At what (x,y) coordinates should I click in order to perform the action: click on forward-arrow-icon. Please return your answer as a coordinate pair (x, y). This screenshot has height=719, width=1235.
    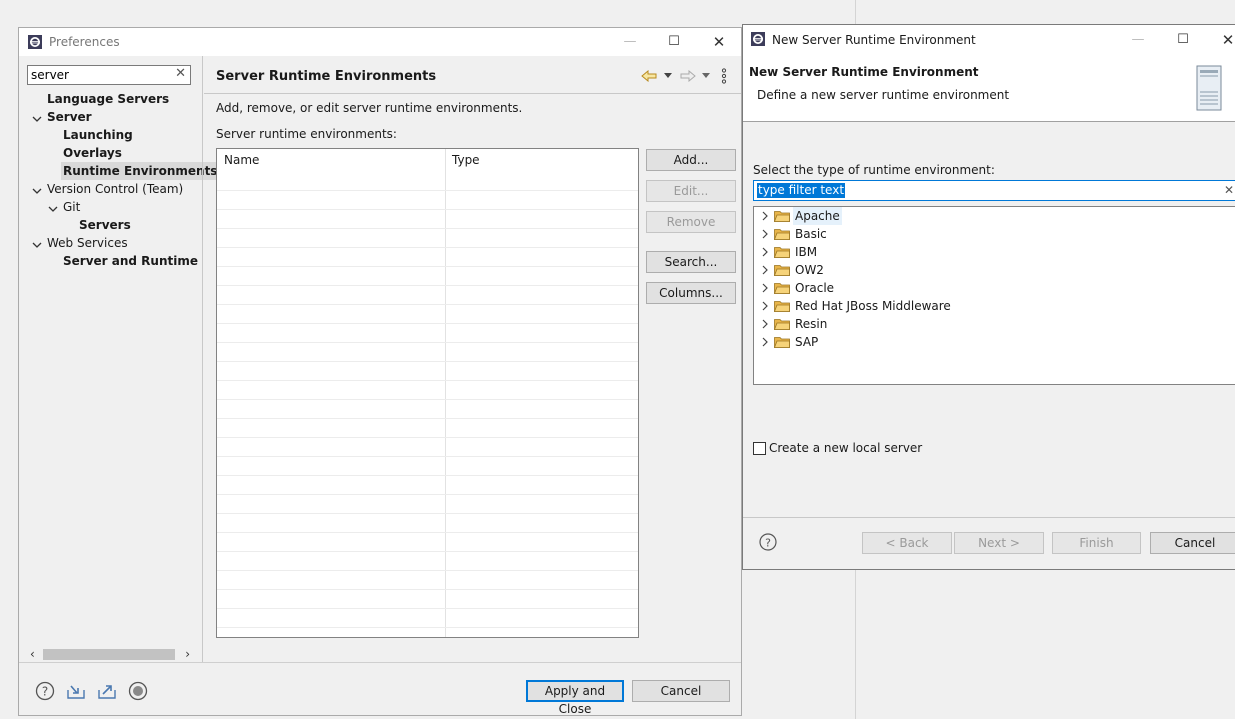
    Looking at the image, I should click on (688, 76).